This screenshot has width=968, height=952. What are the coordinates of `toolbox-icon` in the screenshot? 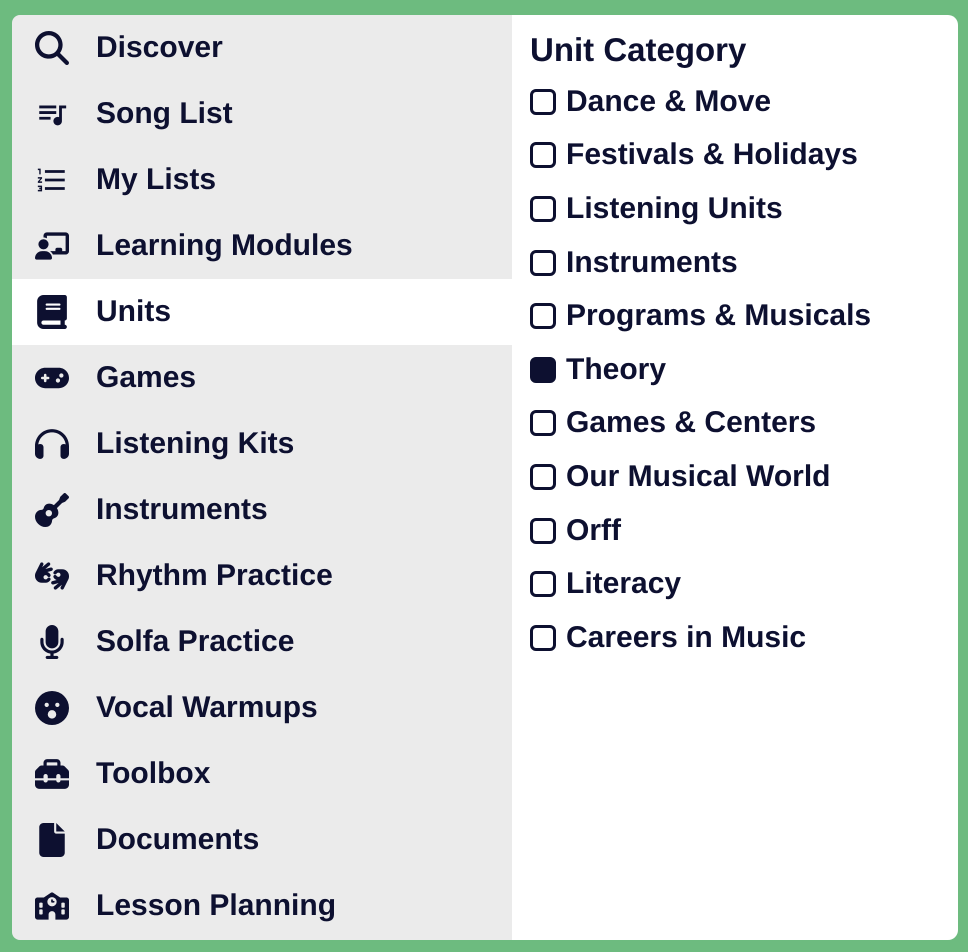 It's located at (52, 774).